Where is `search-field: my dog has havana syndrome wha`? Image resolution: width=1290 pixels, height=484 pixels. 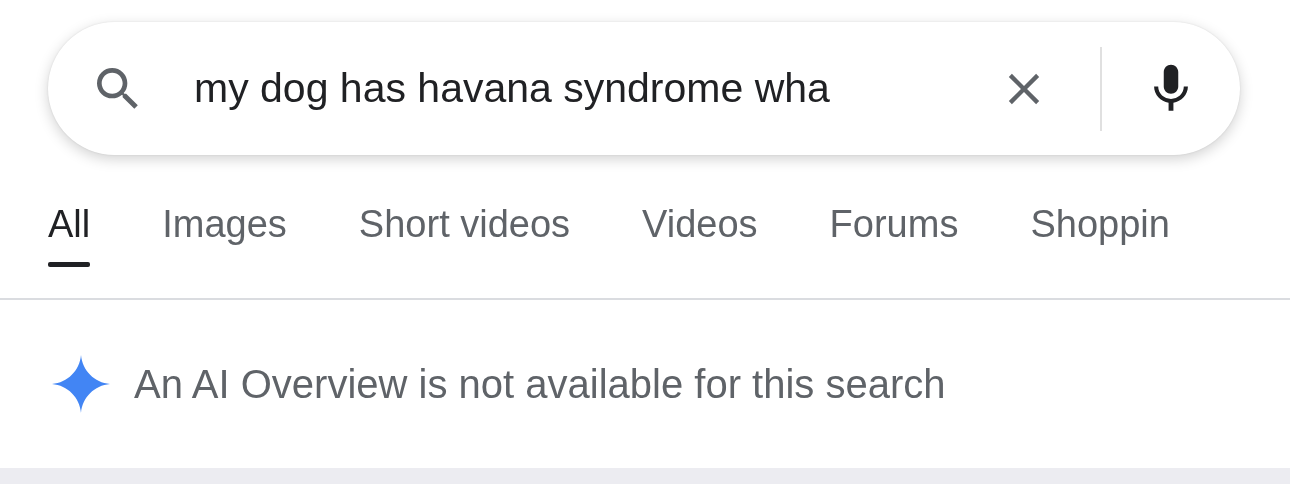 search-field: my dog has havana syndrome wha is located at coordinates (586, 88).